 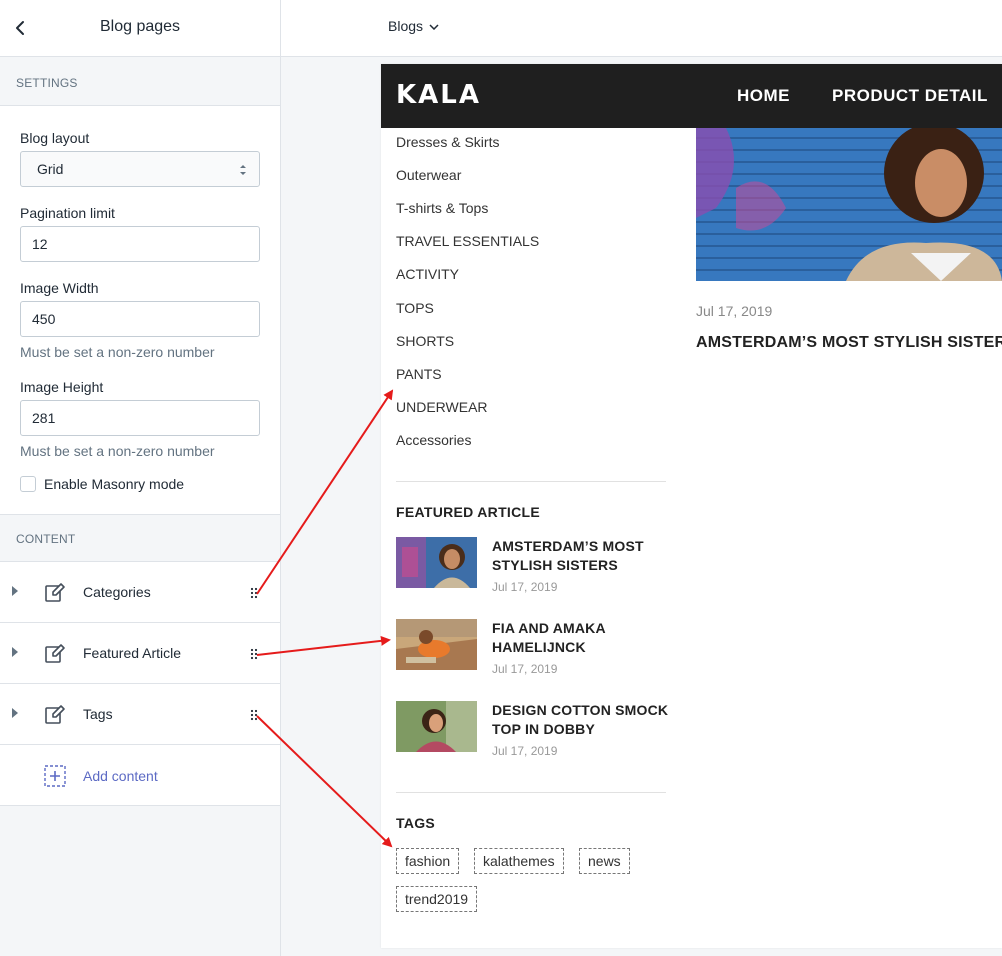 What do you see at coordinates (425, 341) in the screenshot?
I see `category-link: SHORTS` at bounding box center [425, 341].